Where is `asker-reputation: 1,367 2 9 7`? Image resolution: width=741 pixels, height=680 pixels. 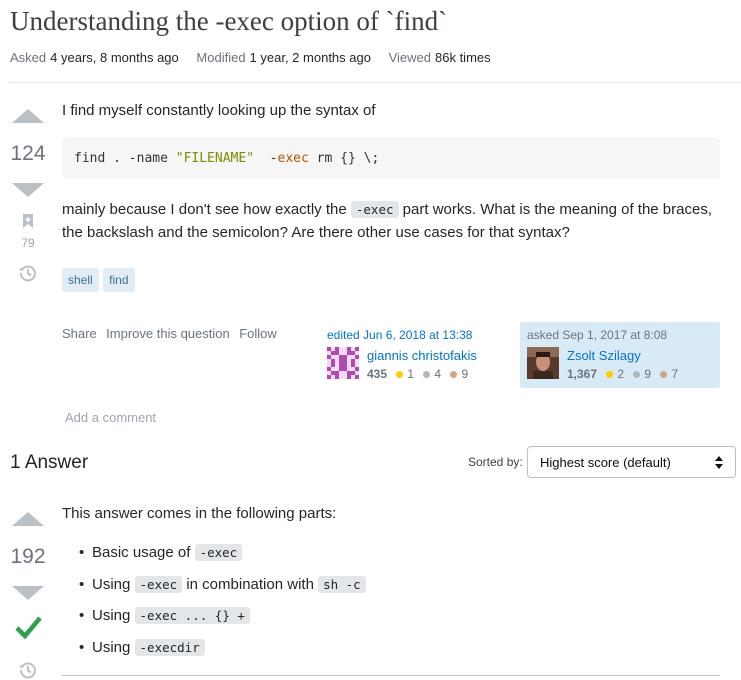 asker-reputation: 1,367 2 9 7 is located at coordinates (622, 374).